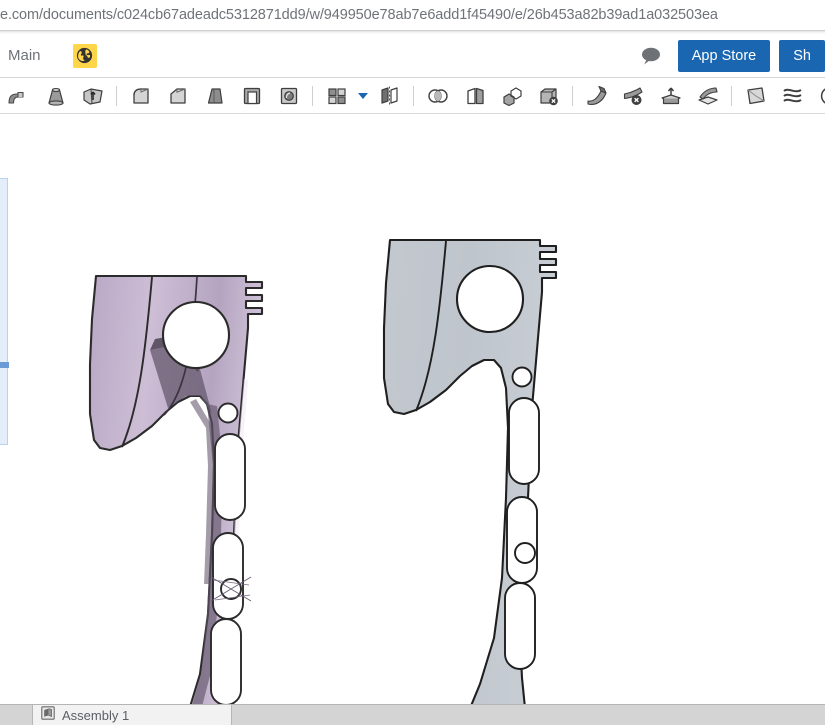 The height and width of the screenshot is (725, 825). Describe the element at coordinates (84, 55) in the screenshot. I see `globe-icon` at that location.